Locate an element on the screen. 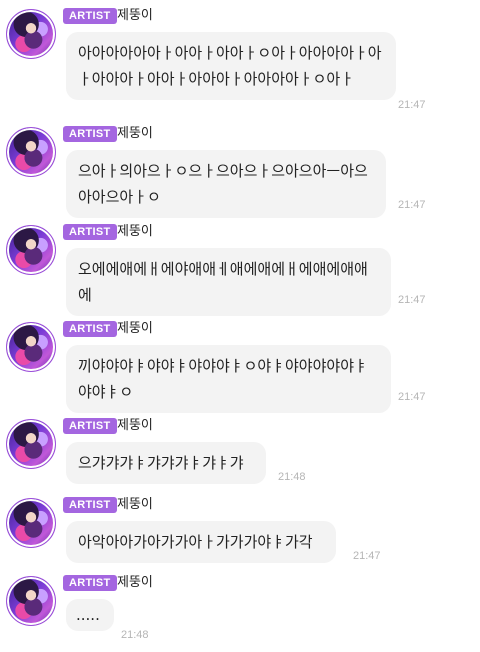 Image resolution: width=480 pixels, height=652 pixels. message-bubble: 아악아아가아가가아ㅏ가가가야ㅑ가각 is located at coordinates (201, 542).